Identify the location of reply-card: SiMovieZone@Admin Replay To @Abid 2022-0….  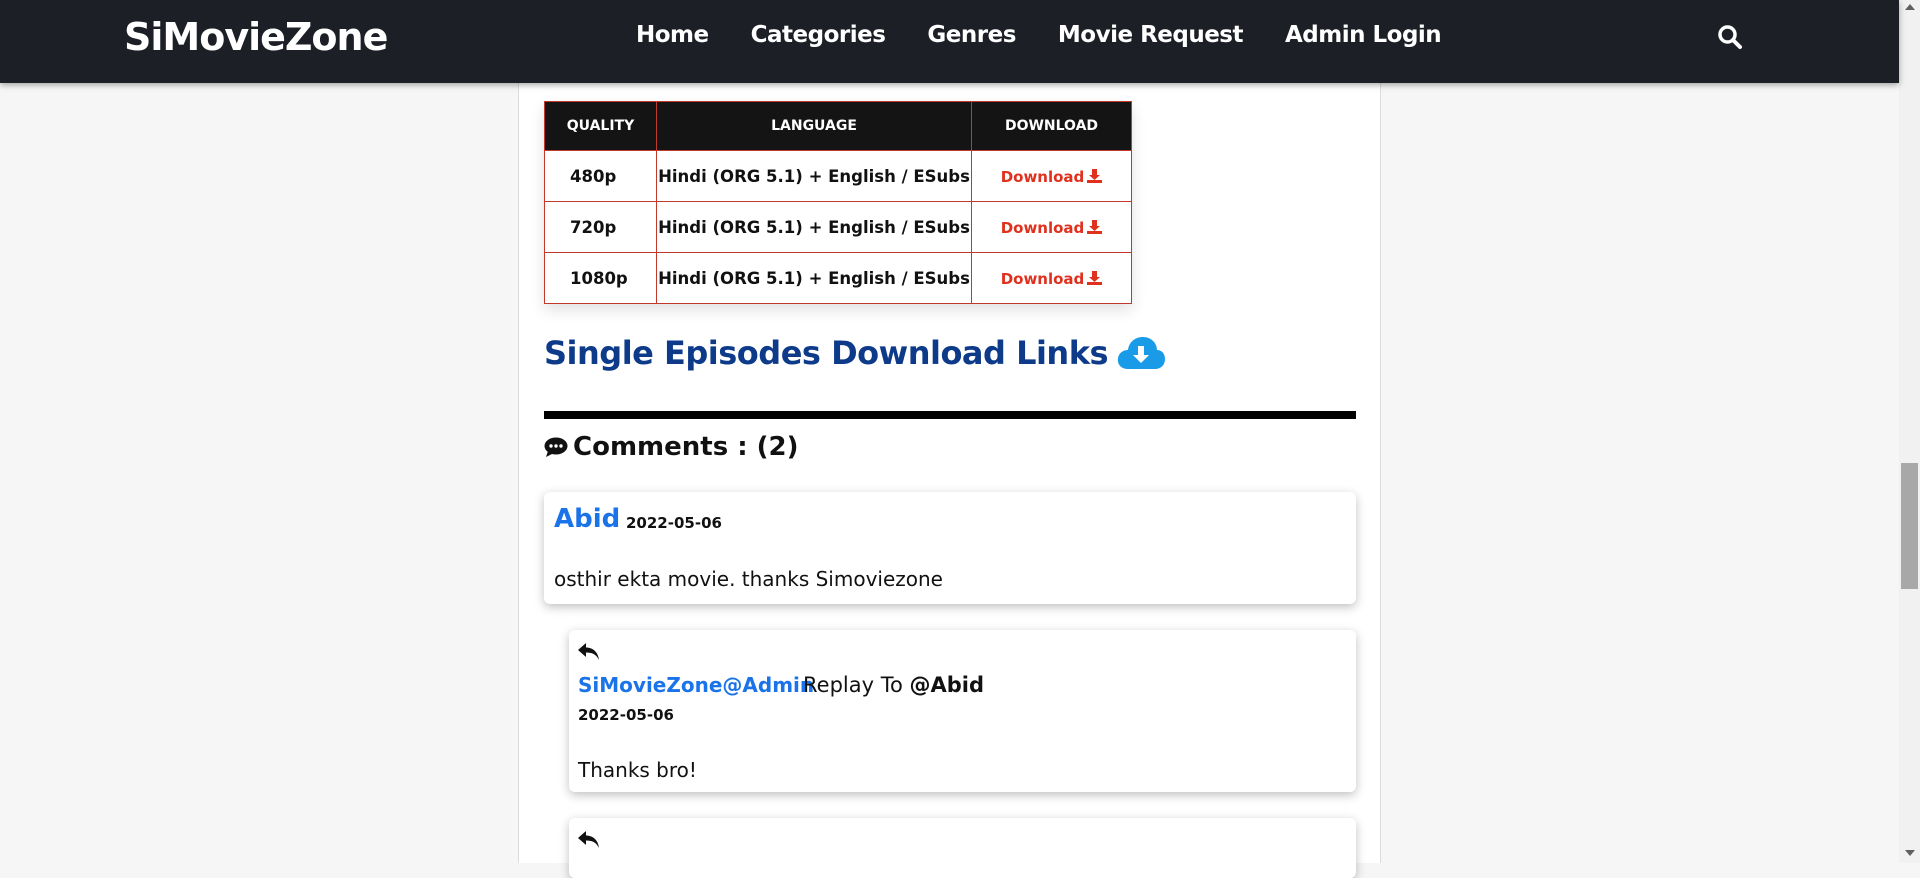
(962, 711).